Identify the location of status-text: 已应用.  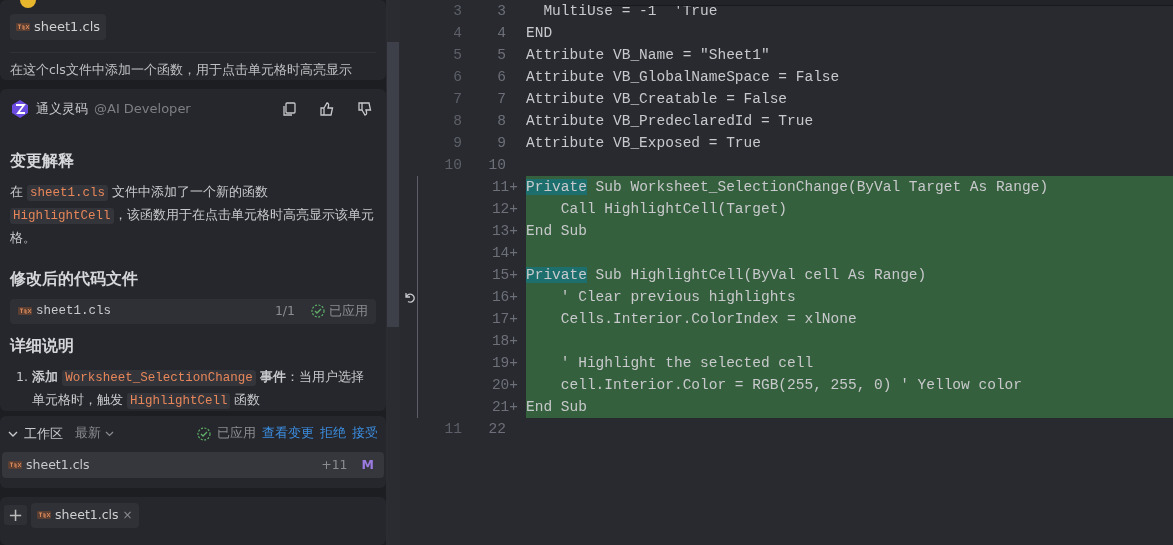
(236, 433).